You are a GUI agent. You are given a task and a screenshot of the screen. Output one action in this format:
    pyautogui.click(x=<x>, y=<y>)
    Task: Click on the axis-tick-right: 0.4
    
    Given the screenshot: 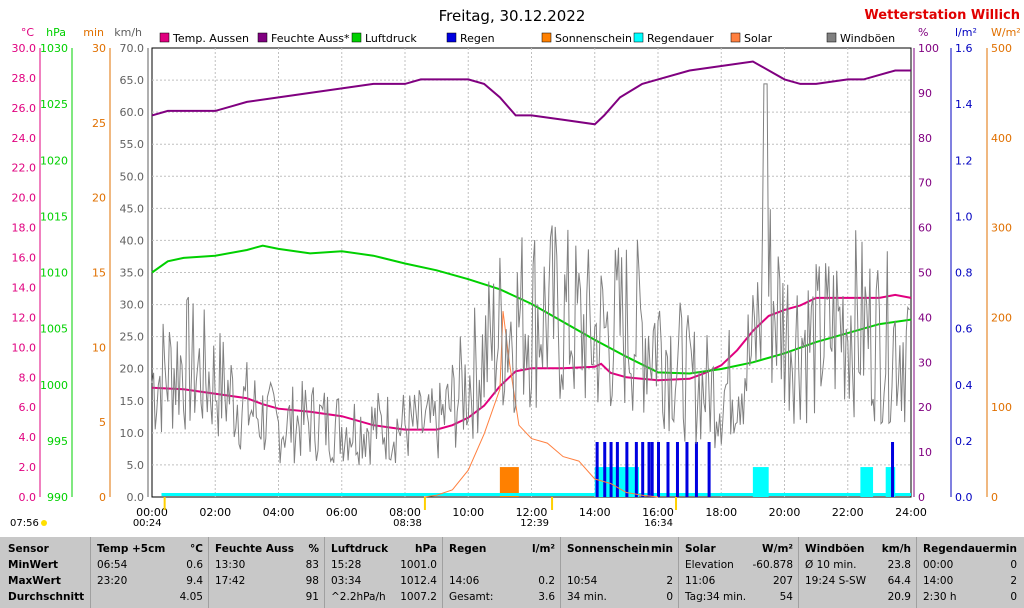 What is the action you would take?
    pyautogui.click(x=964, y=385)
    